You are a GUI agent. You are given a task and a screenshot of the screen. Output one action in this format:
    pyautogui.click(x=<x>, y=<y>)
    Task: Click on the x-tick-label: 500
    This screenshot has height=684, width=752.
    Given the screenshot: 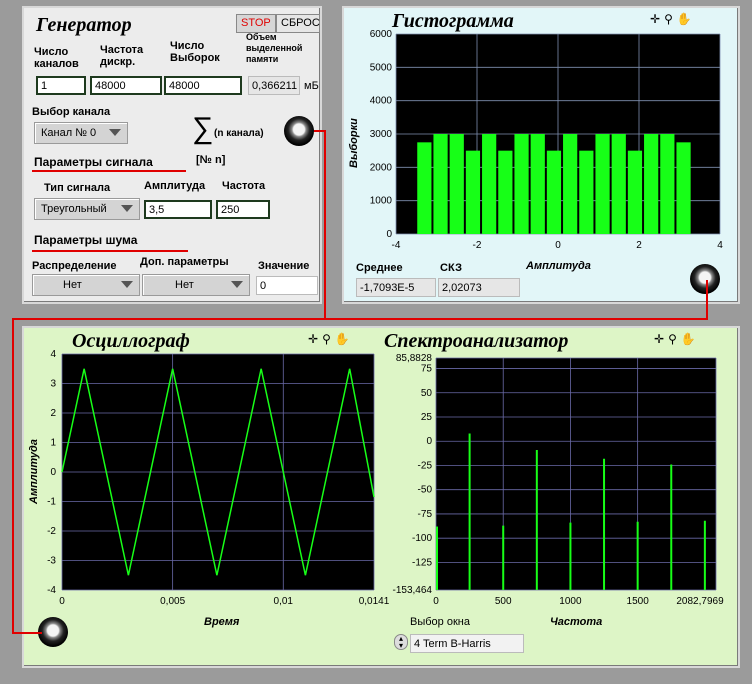 What is the action you would take?
    pyautogui.click(x=503, y=601)
    